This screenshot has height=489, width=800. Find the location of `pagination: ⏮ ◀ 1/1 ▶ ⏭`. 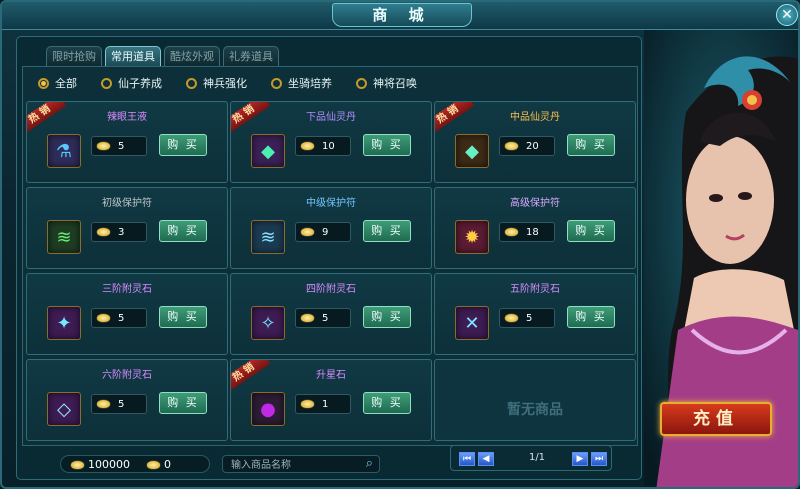

pagination: ⏮ ◀ 1/1 ▶ ⏭ is located at coordinates (531, 458).